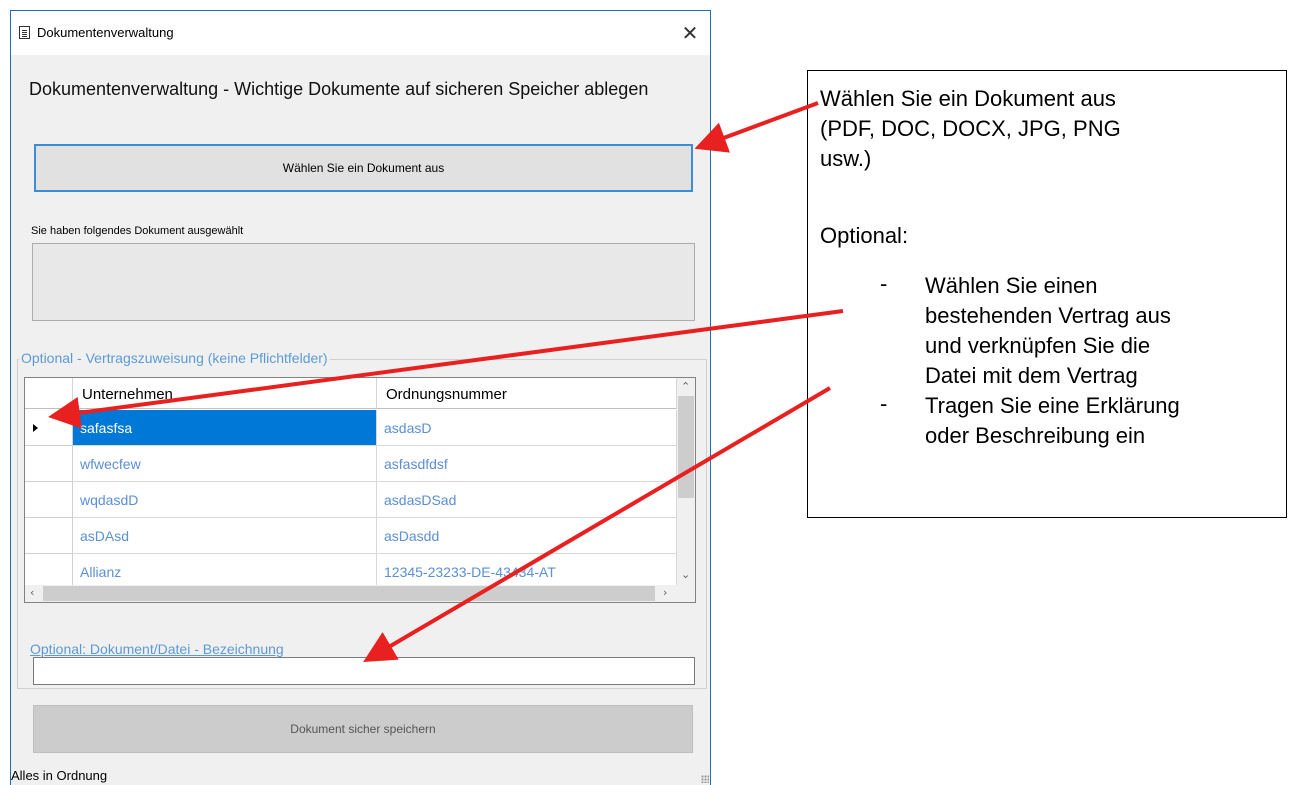 This screenshot has height=785, width=1293. What do you see at coordinates (59, 775) in the screenshot?
I see `status-text: Alles in Ordnung` at bounding box center [59, 775].